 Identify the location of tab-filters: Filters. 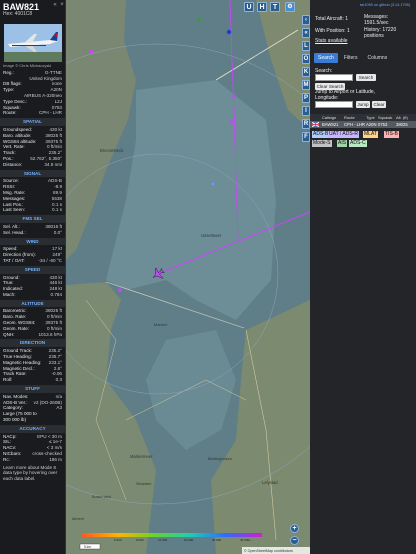
(351, 58).